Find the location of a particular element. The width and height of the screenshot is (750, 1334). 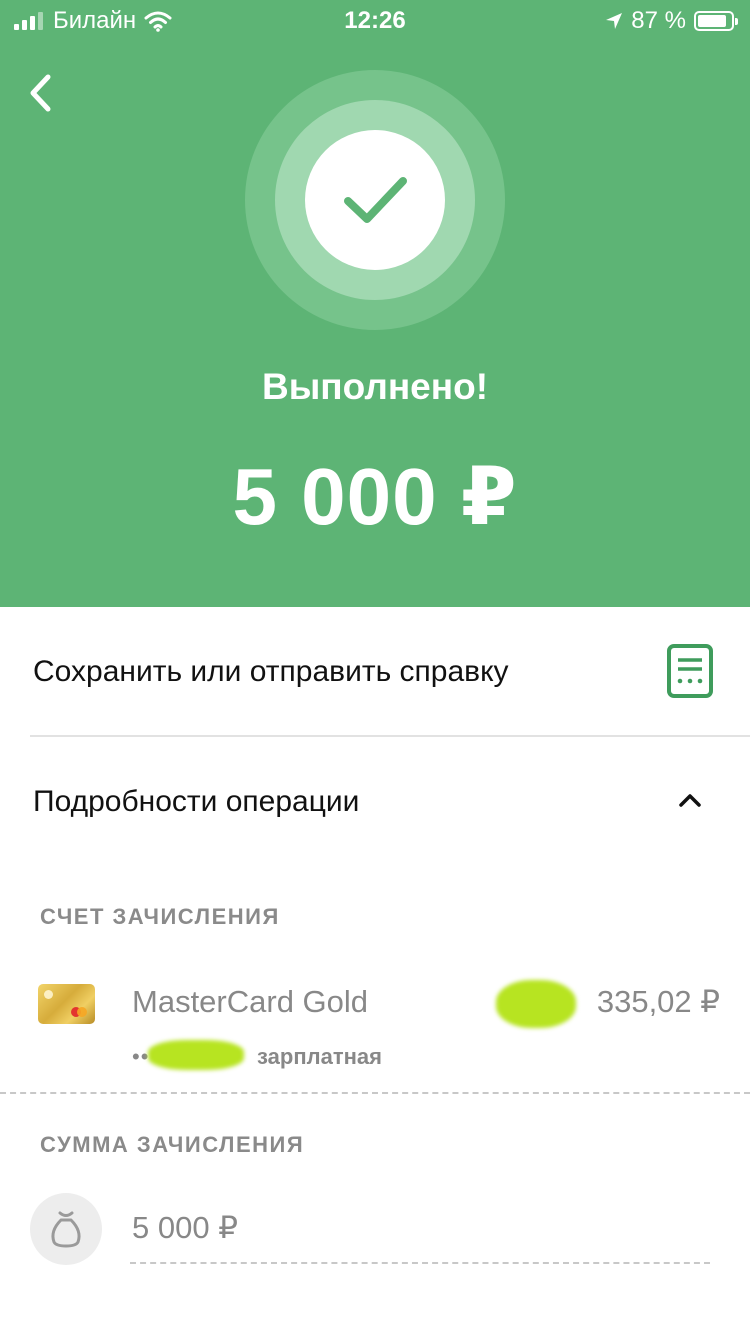

dashed-underline is located at coordinates (420, 1263).